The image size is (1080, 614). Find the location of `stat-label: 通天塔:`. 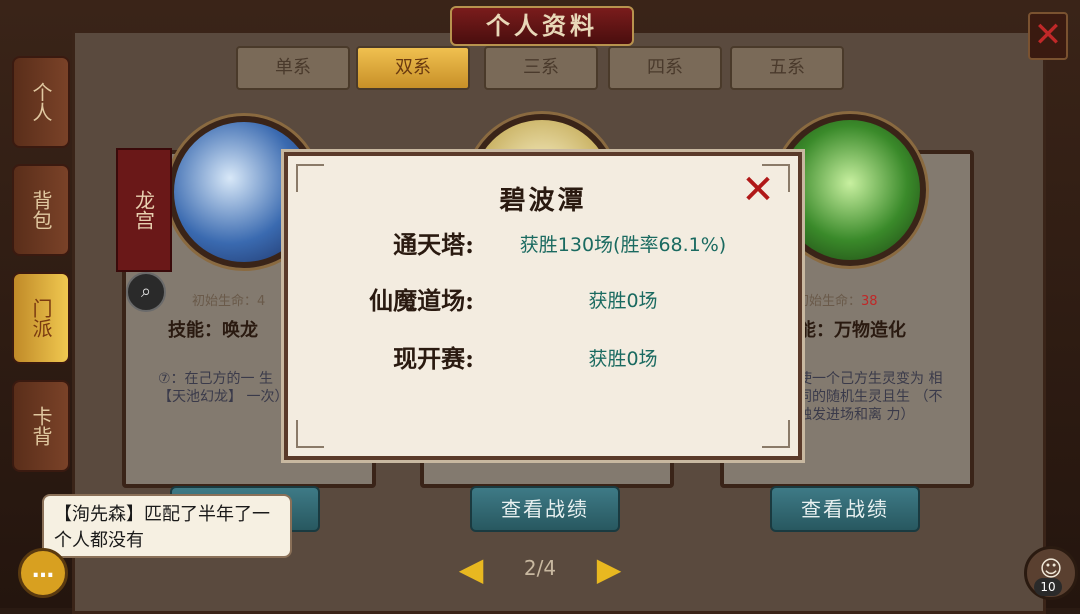

stat-label: 通天塔: is located at coordinates (433, 244).